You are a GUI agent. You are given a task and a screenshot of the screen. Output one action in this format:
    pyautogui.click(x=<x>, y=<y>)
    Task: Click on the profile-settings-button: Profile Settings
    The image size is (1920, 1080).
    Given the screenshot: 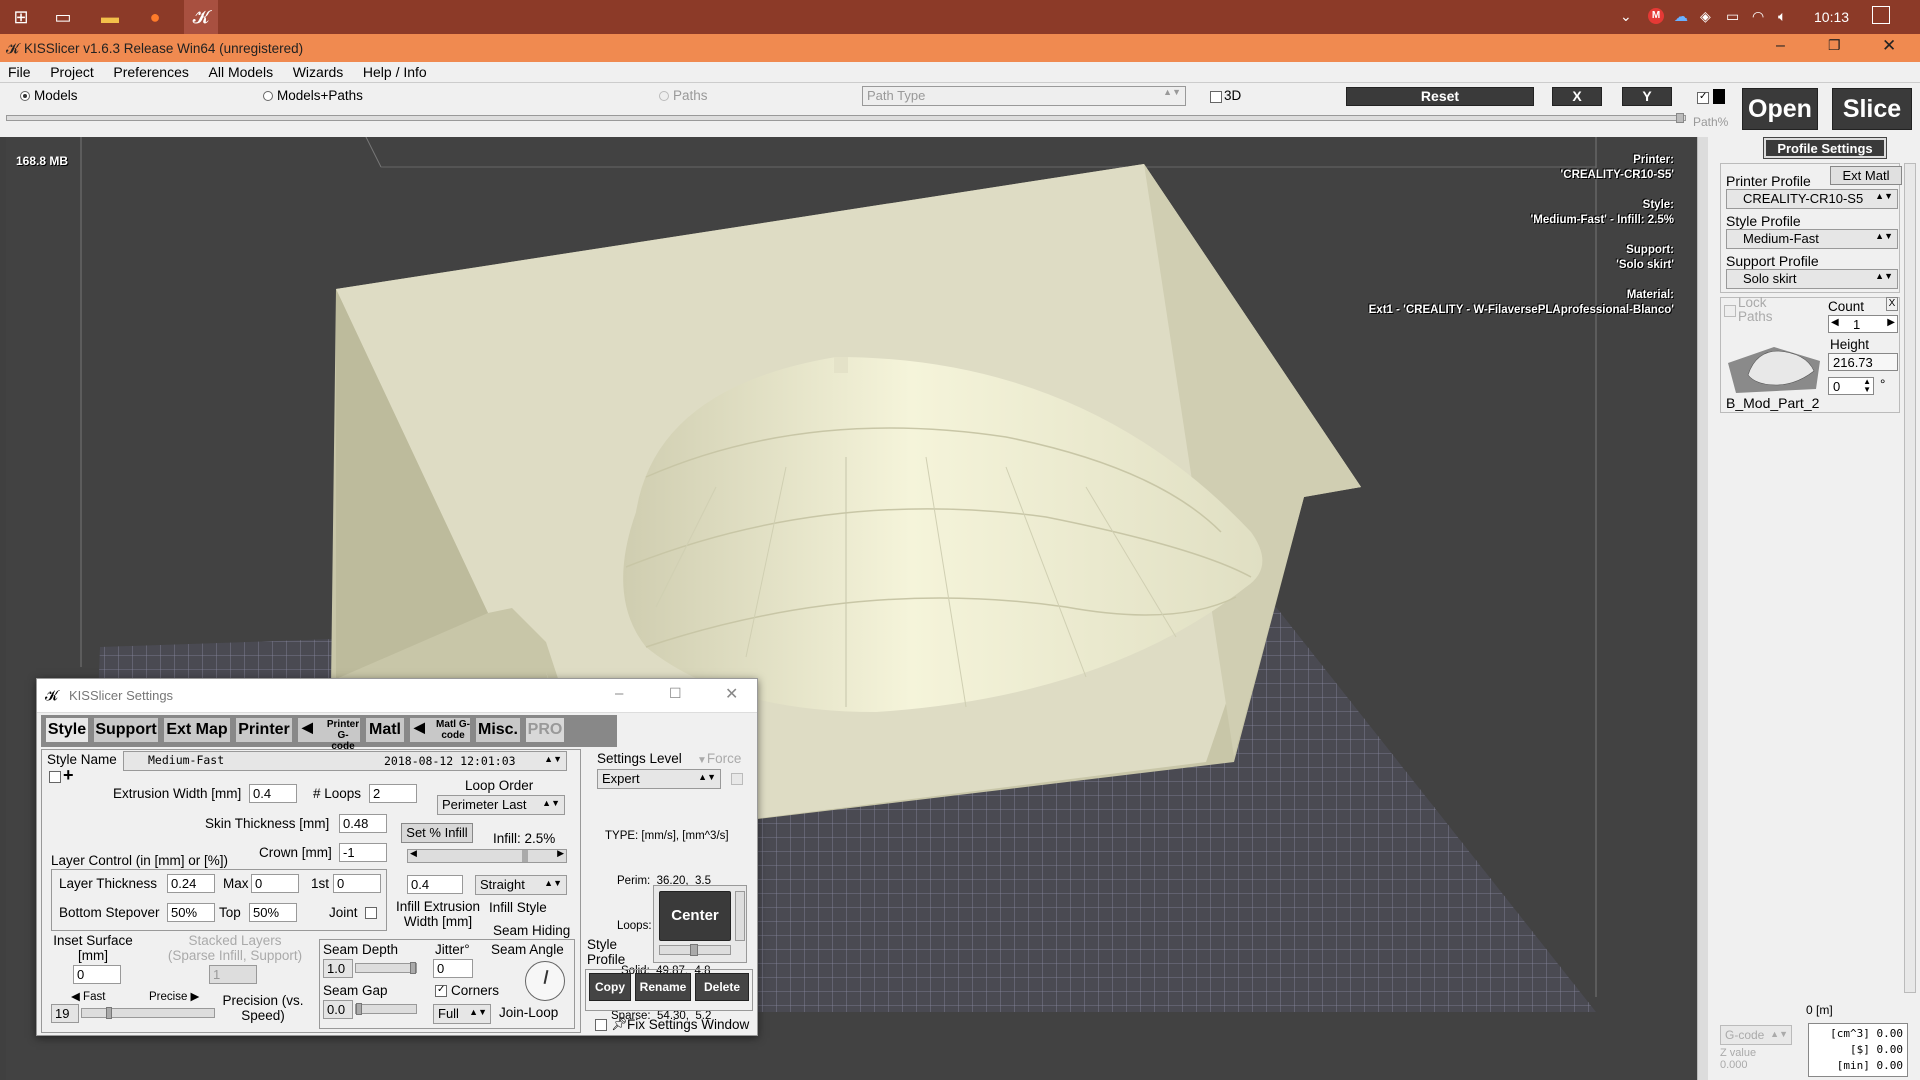 What is the action you would take?
    pyautogui.click(x=1825, y=148)
    